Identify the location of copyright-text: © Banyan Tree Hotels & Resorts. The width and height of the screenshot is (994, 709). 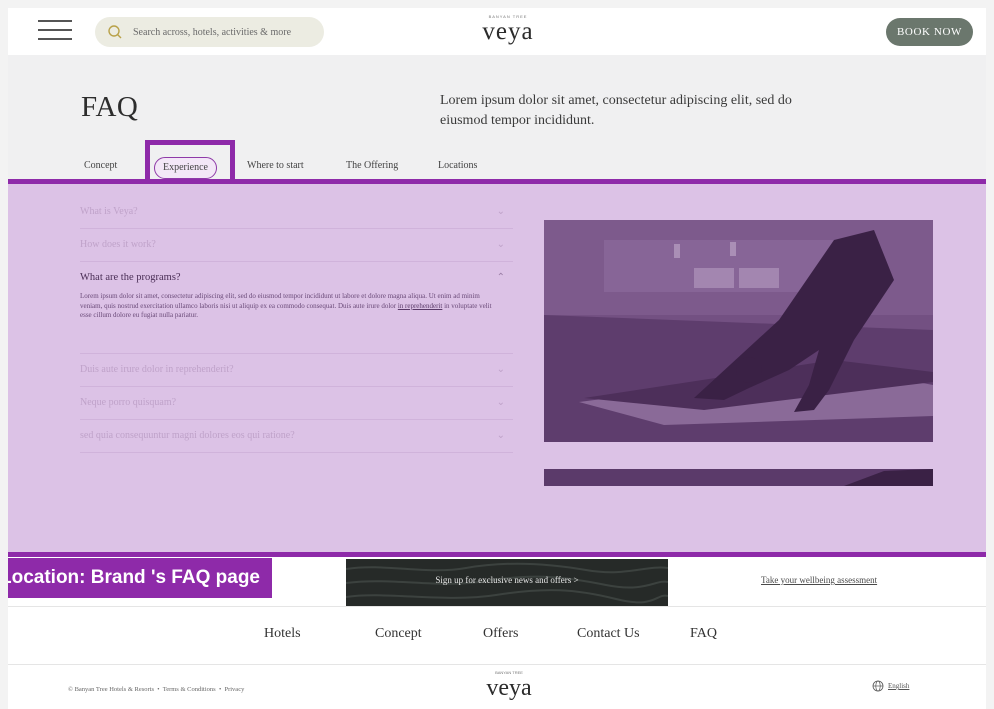
(111, 689).